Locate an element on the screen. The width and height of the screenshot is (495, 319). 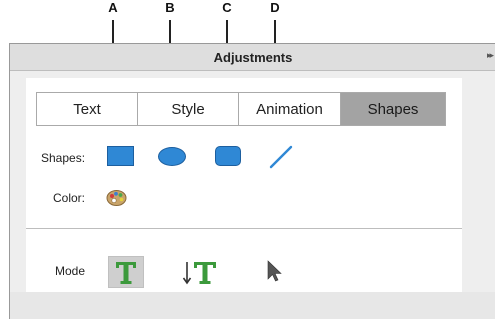
color-label: Color: is located at coordinates (69, 198).